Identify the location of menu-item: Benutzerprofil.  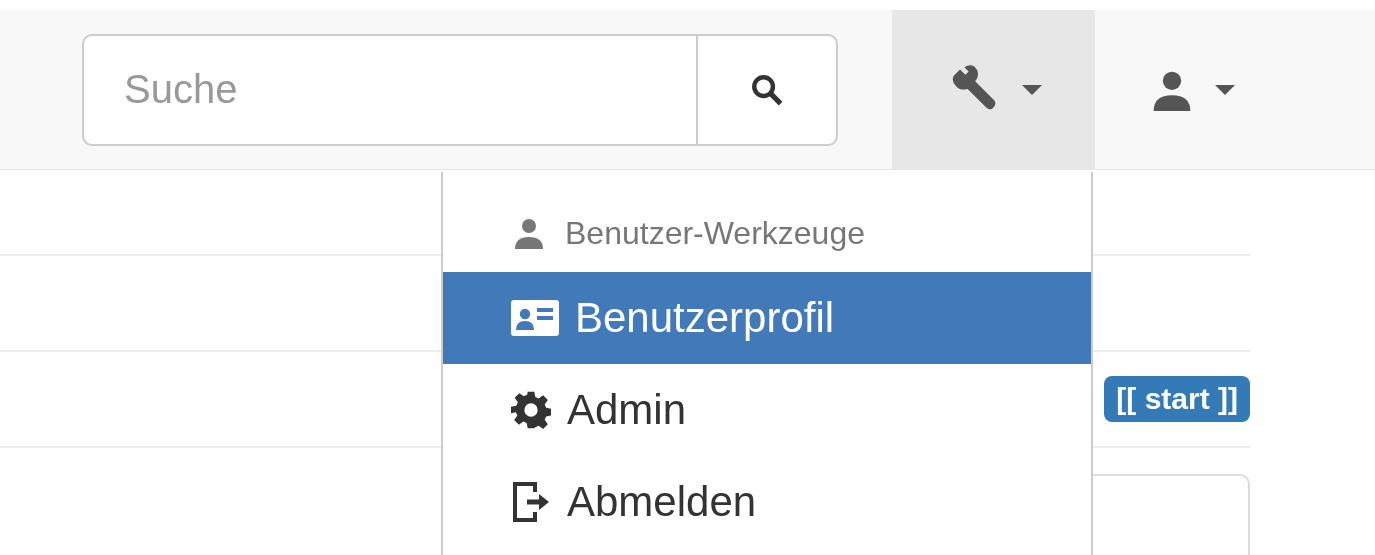
(767, 318).